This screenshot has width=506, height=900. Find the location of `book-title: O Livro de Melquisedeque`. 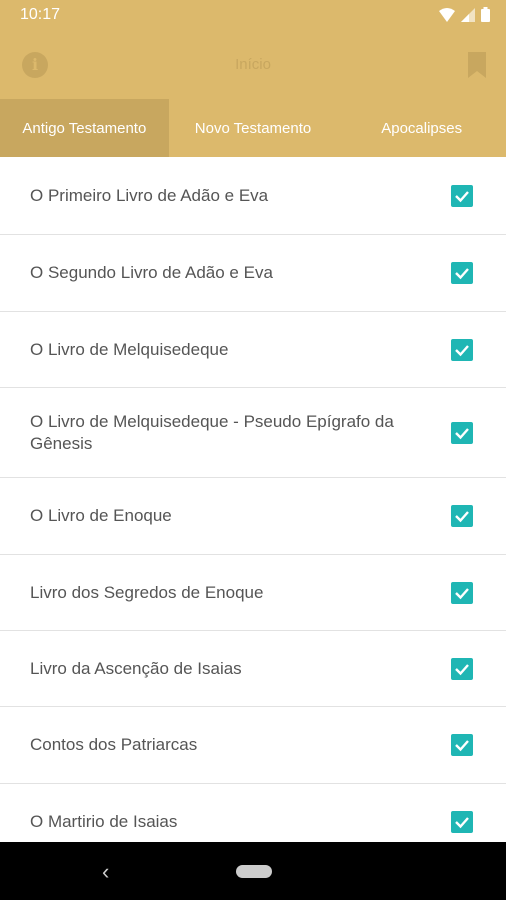

book-title: O Livro de Melquisedeque is located at coordinates (129, 349).